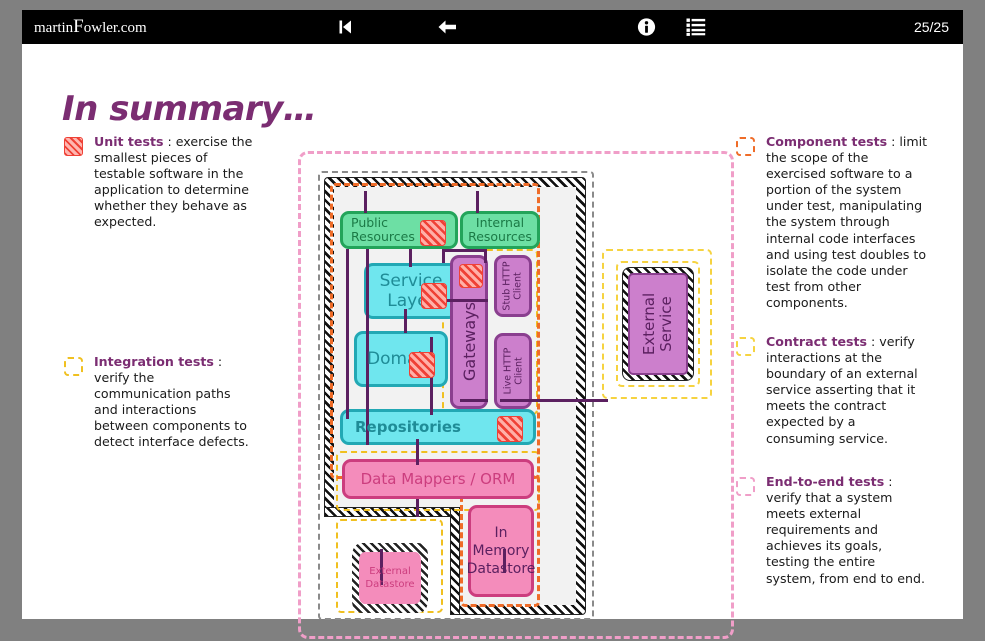 This screenshot has width=985, height=641. What do you see at coordinates (54, 28) in the screenshot?
I see `brand-prefix: martin` at bounding box center [54, 28].